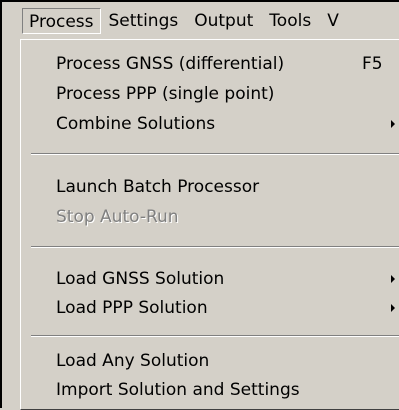 The height and width of the screenshot is (410, 399). Describe the element at coordinates (372, 64) in the screenshot. I see `shortcut-label: F5` at that location.